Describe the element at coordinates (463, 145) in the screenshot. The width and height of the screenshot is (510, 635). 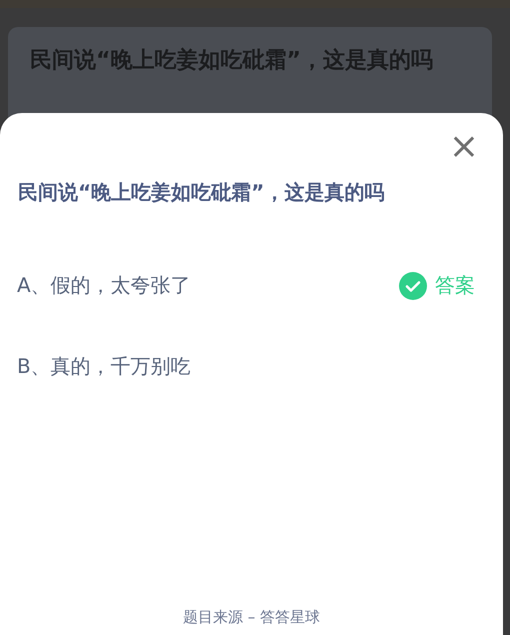
I see `close-button: ×` at that location.